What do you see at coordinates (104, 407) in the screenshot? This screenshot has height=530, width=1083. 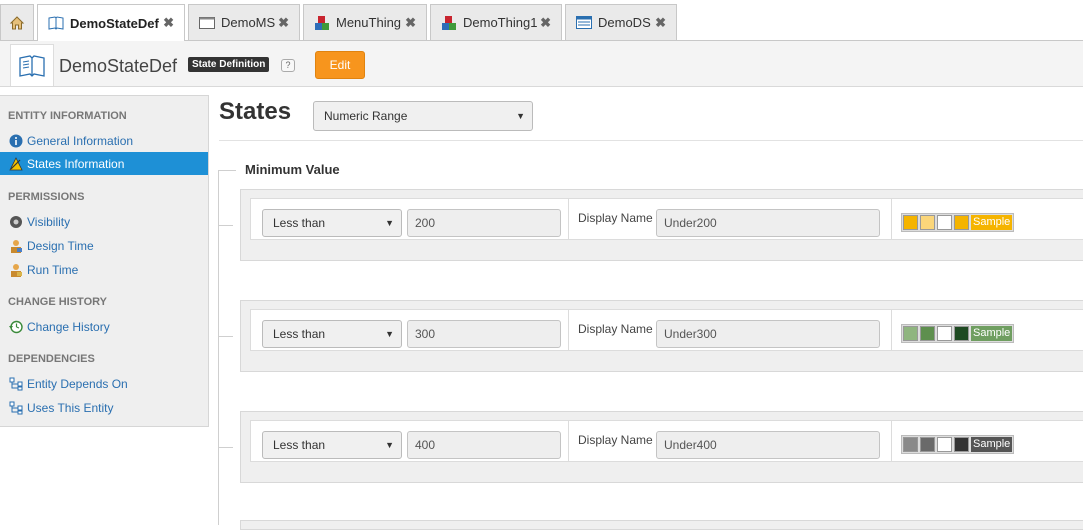 I see `sidebar-item-uses-this-entity: Uses This Entity` at bounding box center [104, 407].